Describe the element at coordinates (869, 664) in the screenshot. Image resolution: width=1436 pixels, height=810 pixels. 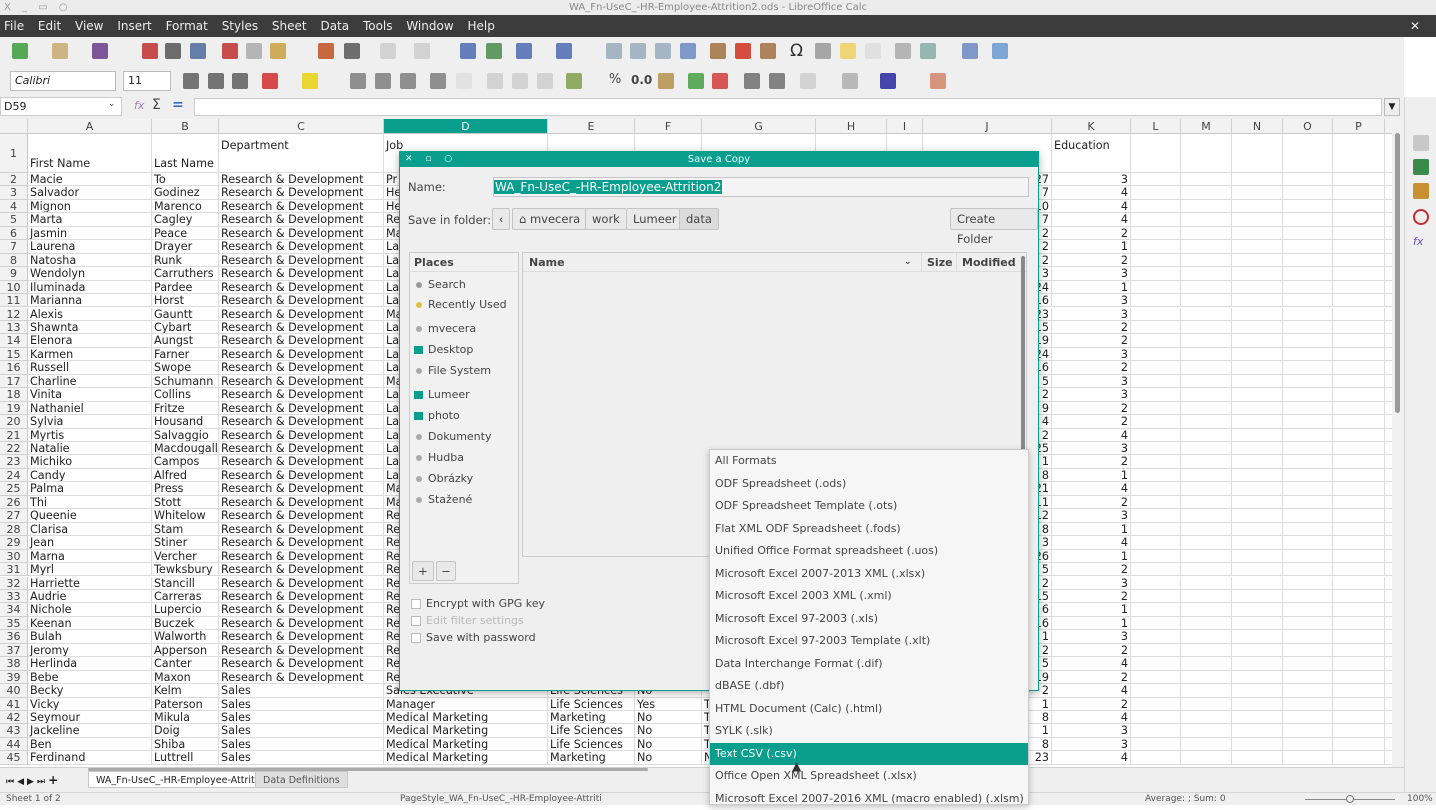
I see `file-type-option: Data Interchange Format (.dif)` at that location.